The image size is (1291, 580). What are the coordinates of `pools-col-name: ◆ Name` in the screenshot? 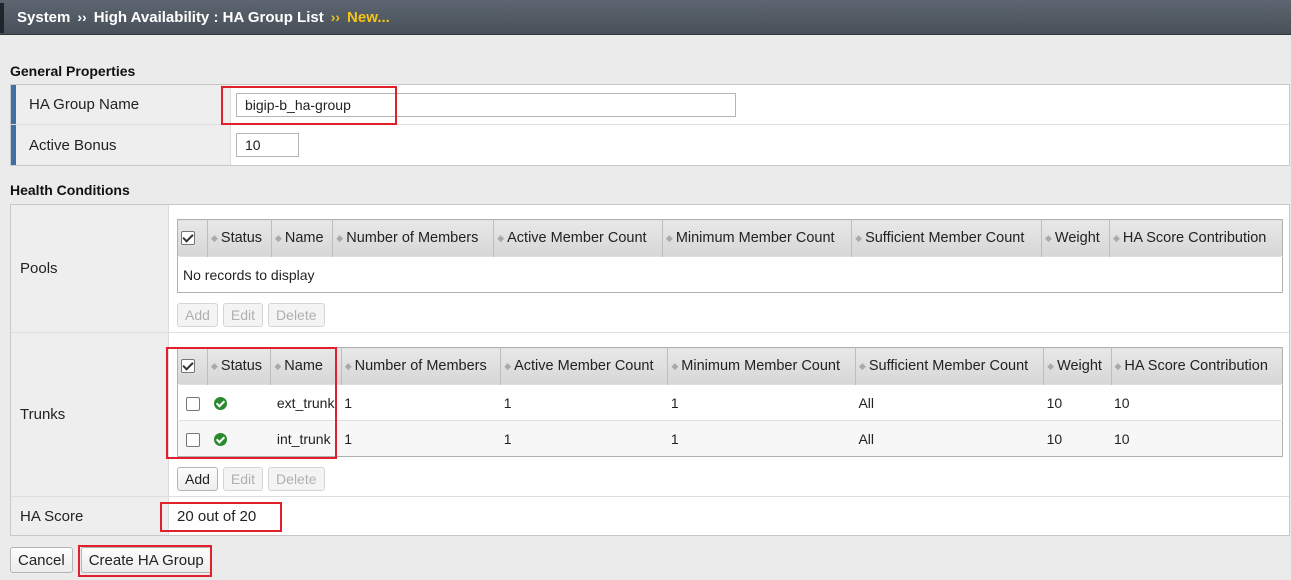 It's located at (302, 238).